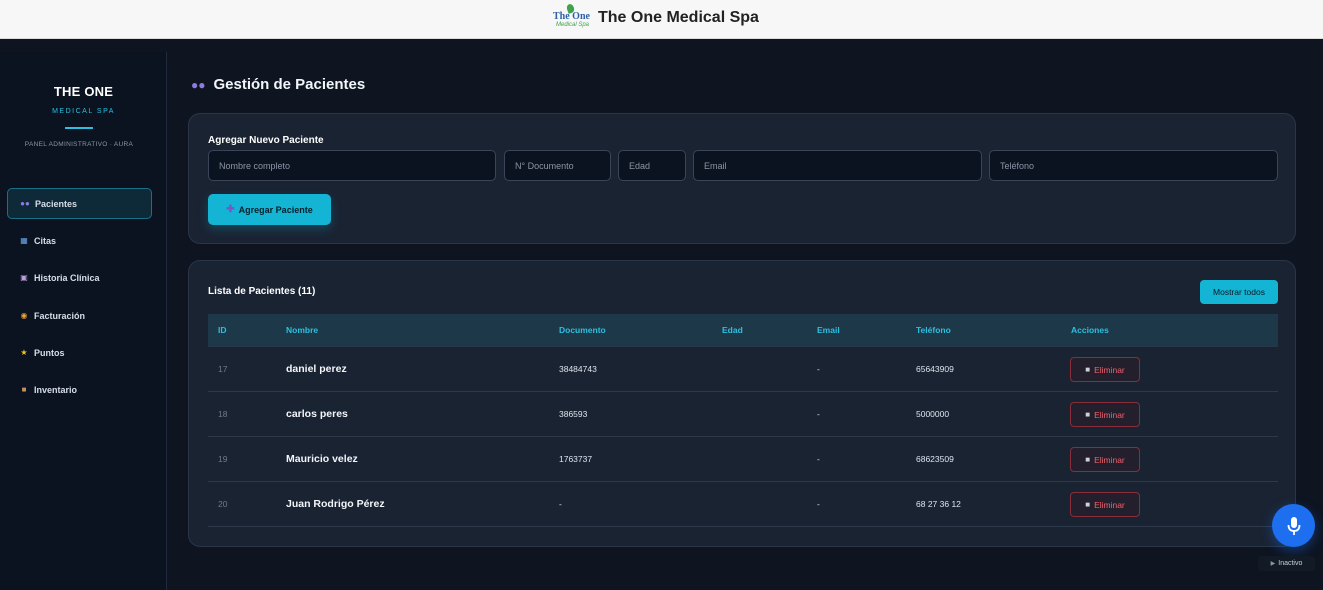 This screenshot has width=1323, height=590. I want to click on sidebar-item-label: Historia Clínica, so click(67, 277).